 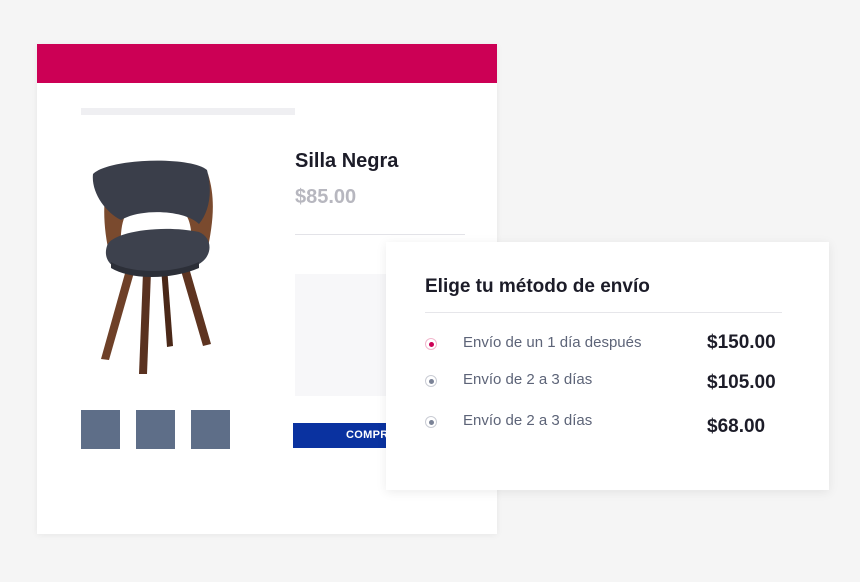 I want to click on breadcrumb-placeholder, so click(x=188, y=111).